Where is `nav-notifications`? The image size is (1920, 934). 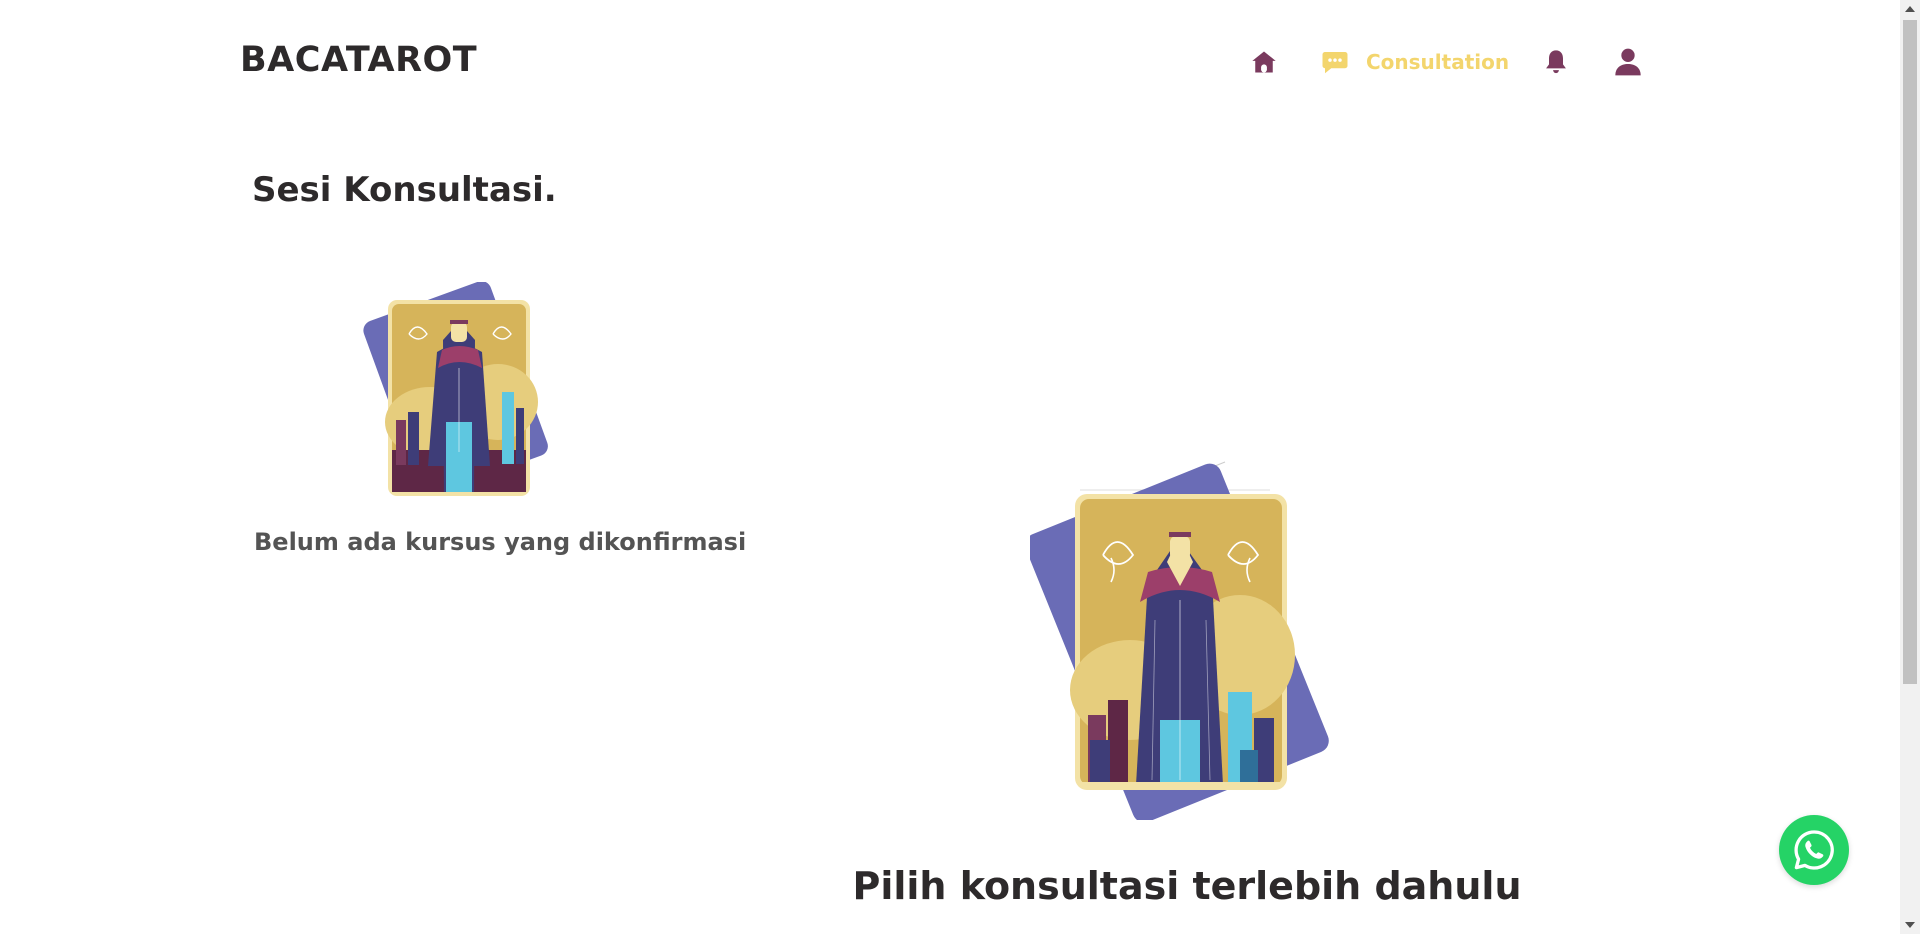 nav-notifications is located at coordinates (1556, 62).